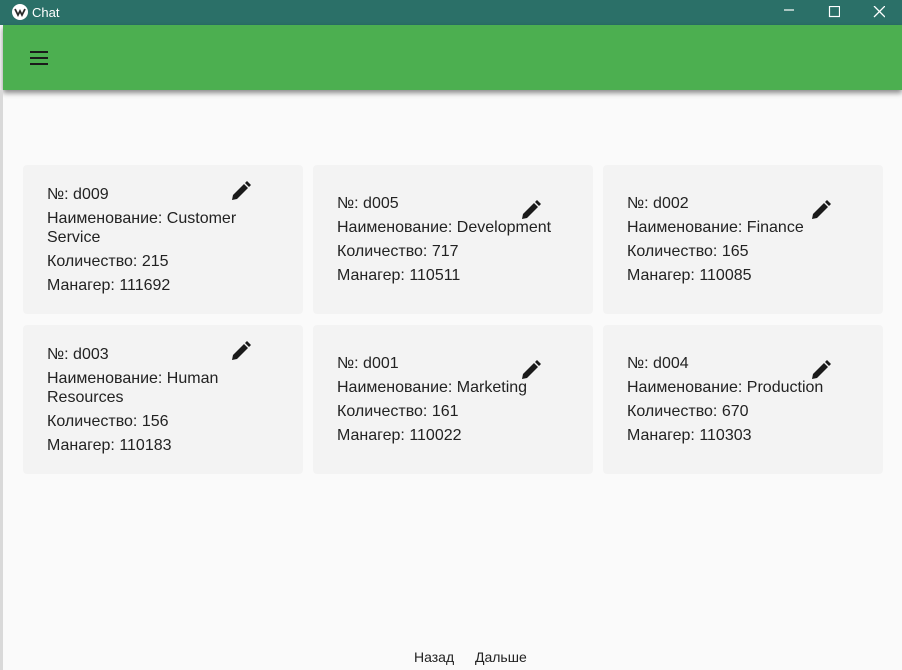  What do you see at coordinates (133, 387) in the screenshot?
I see `card-name: Наименование: Human Resources` at bounding box center [133, 387].